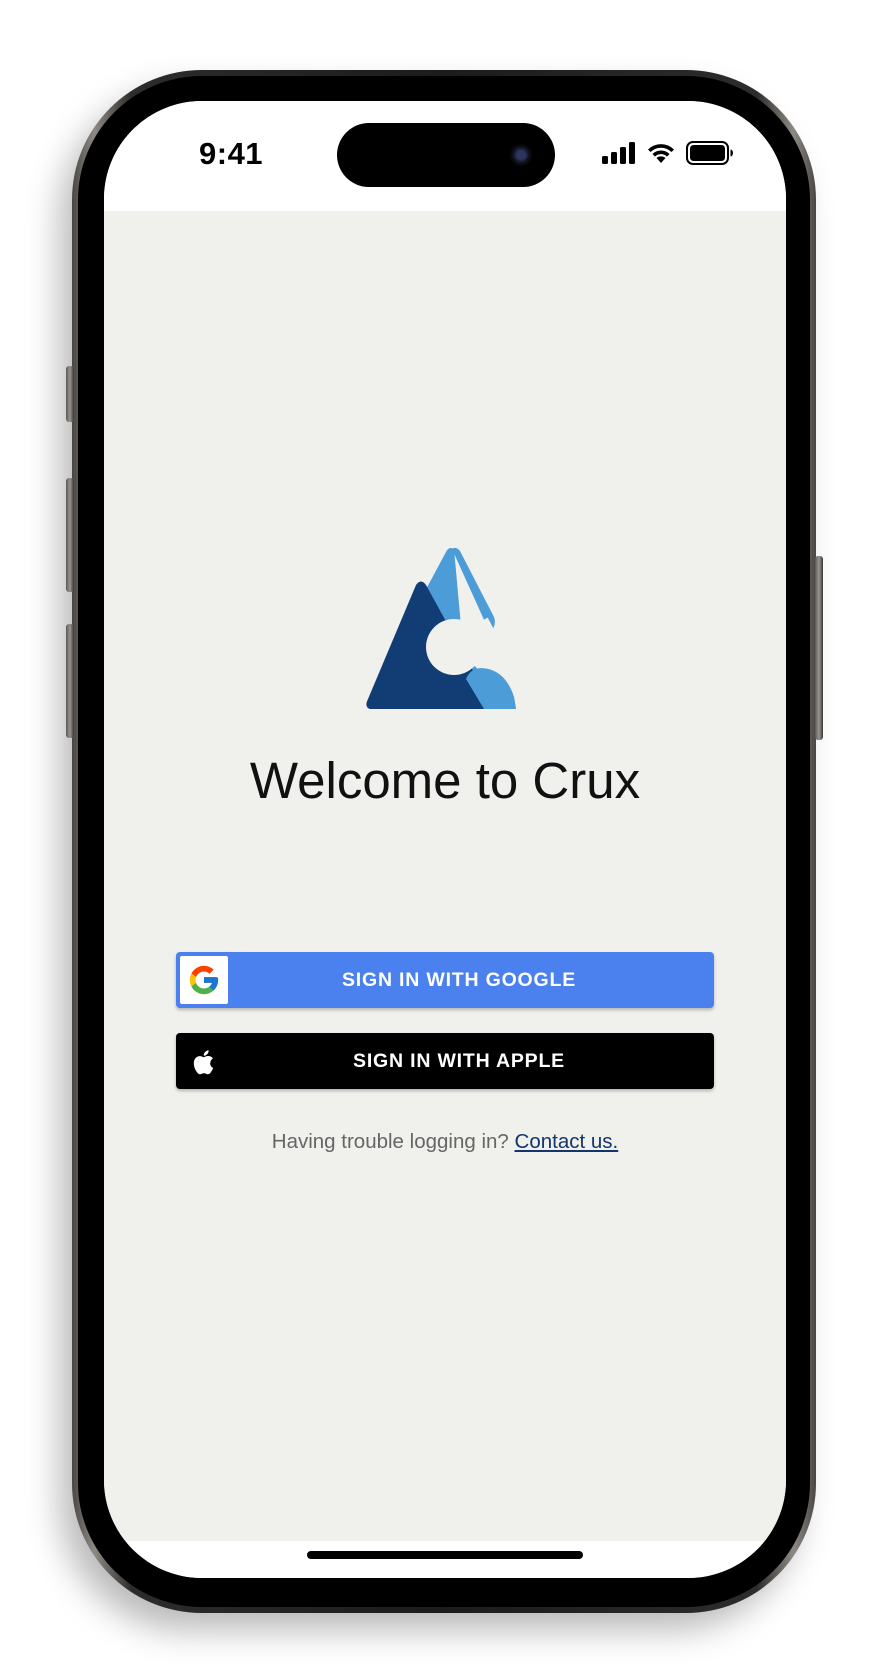 The height and width of the screenshot is (1678, 889). Describe the element at coordinates (819, 648) in the screenshot. I see `power-button` at that location.